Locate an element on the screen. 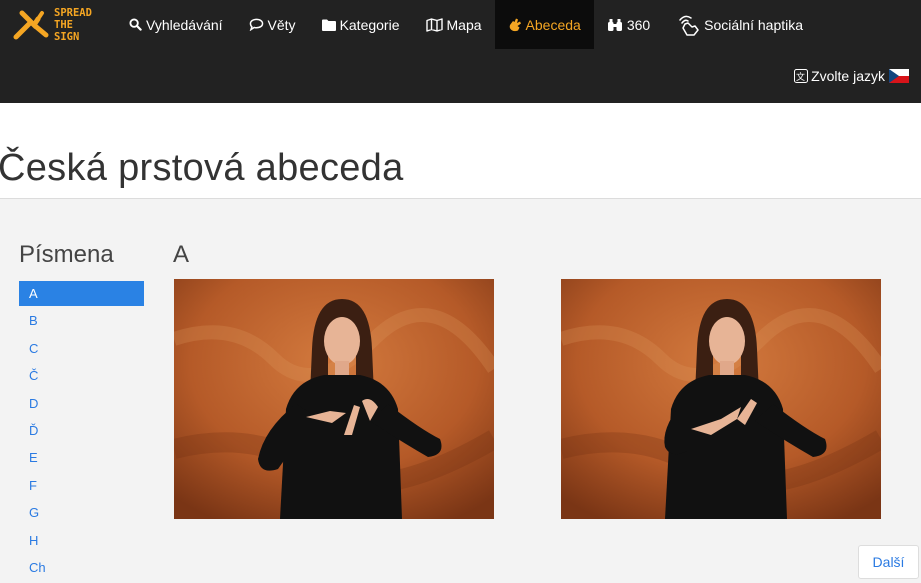  letter-item-d-caron: Ď is located at coordinates (81, 431).